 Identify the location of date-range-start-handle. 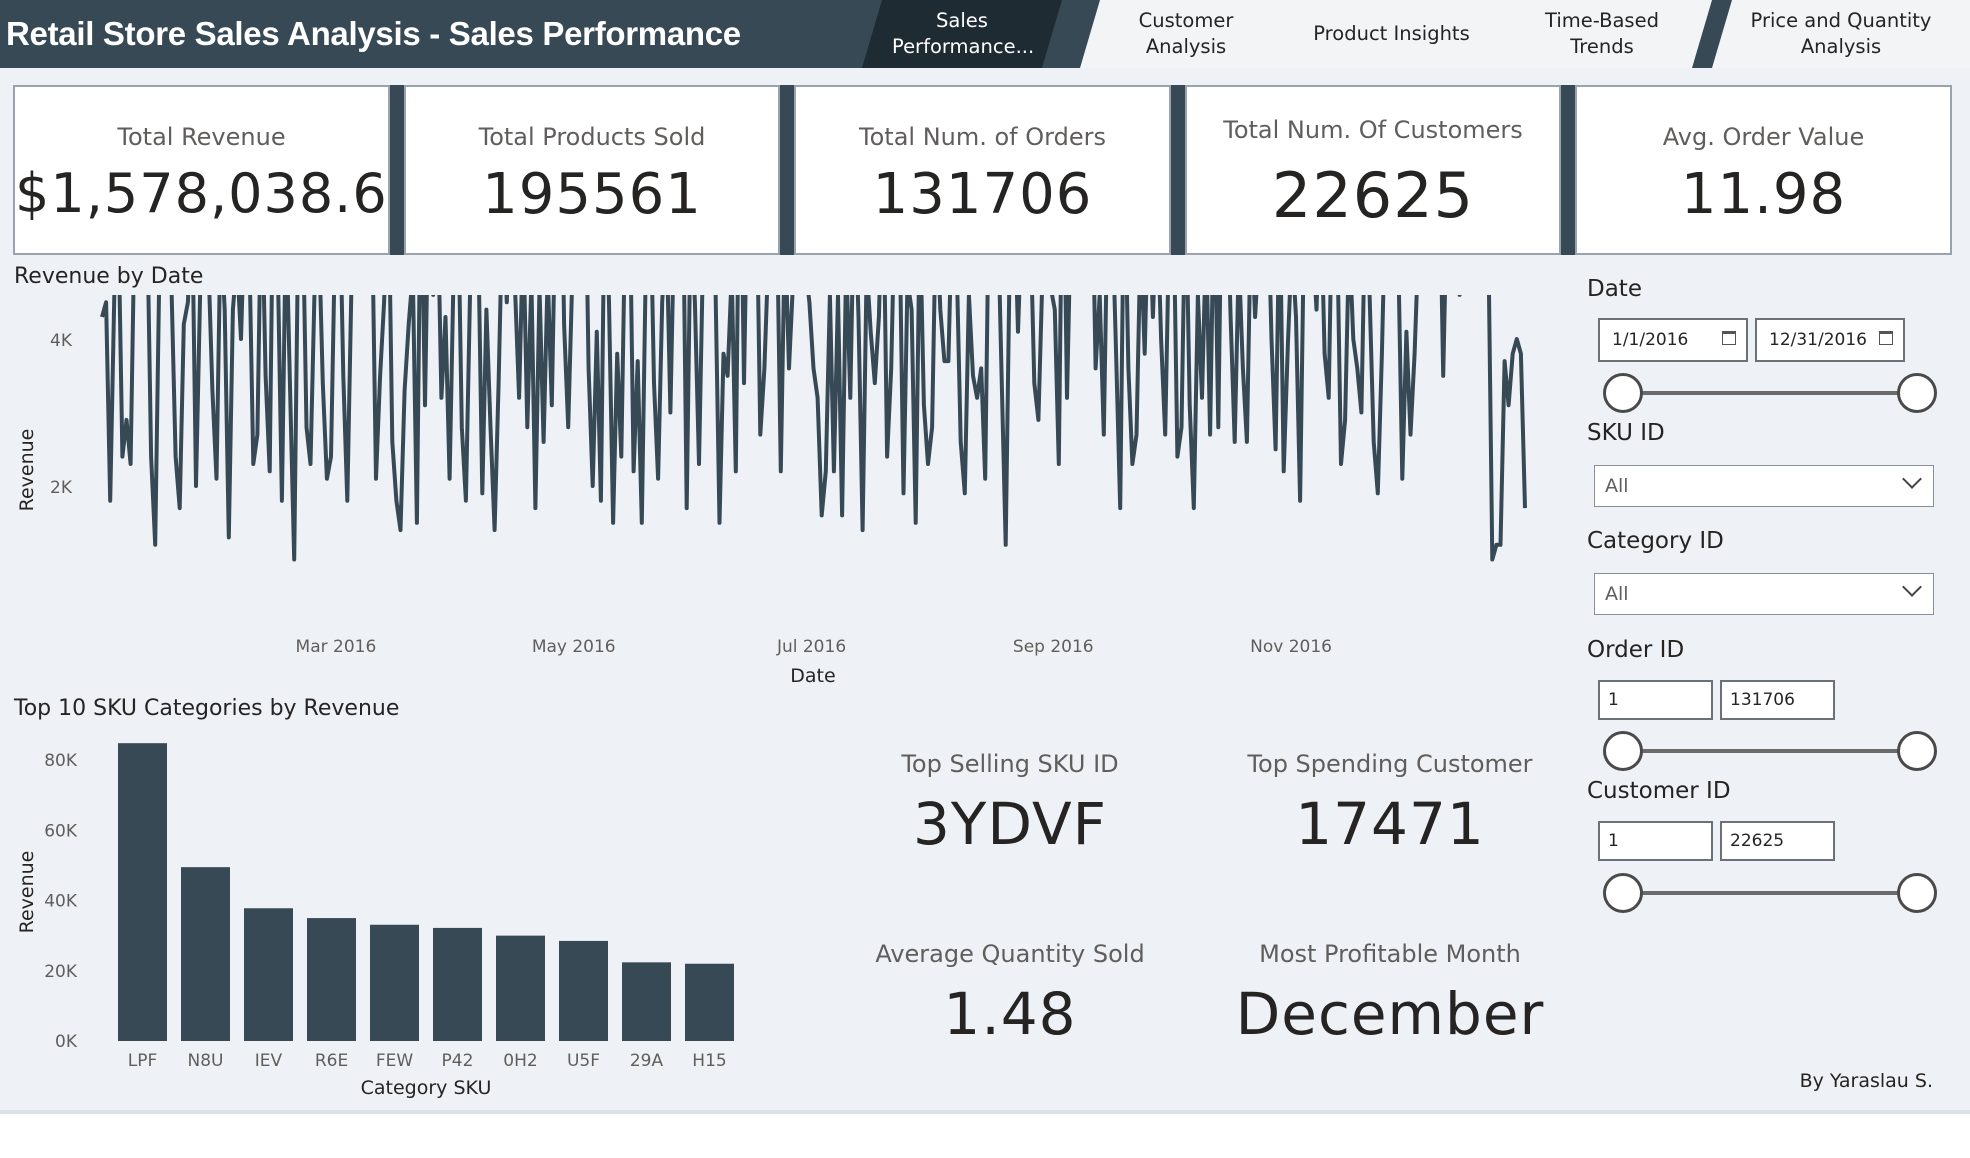
(1623, 393).